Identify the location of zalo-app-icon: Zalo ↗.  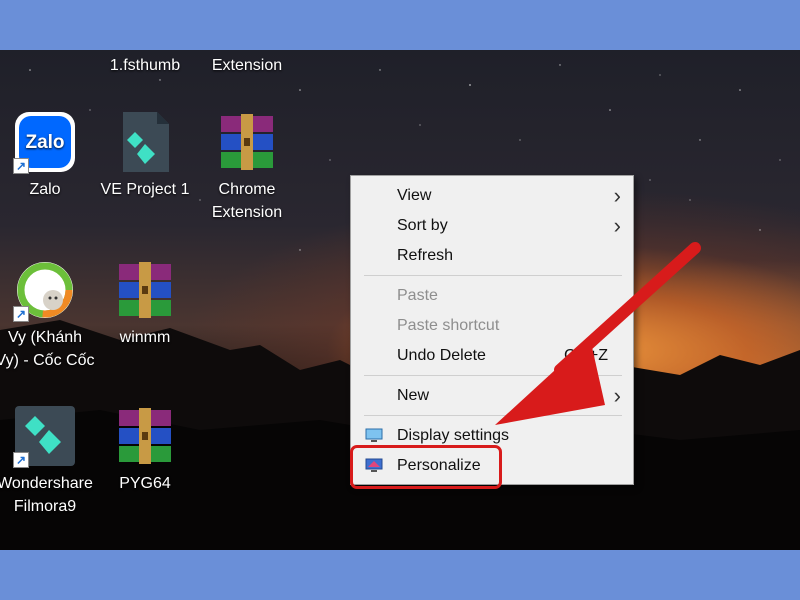
(45, 142).